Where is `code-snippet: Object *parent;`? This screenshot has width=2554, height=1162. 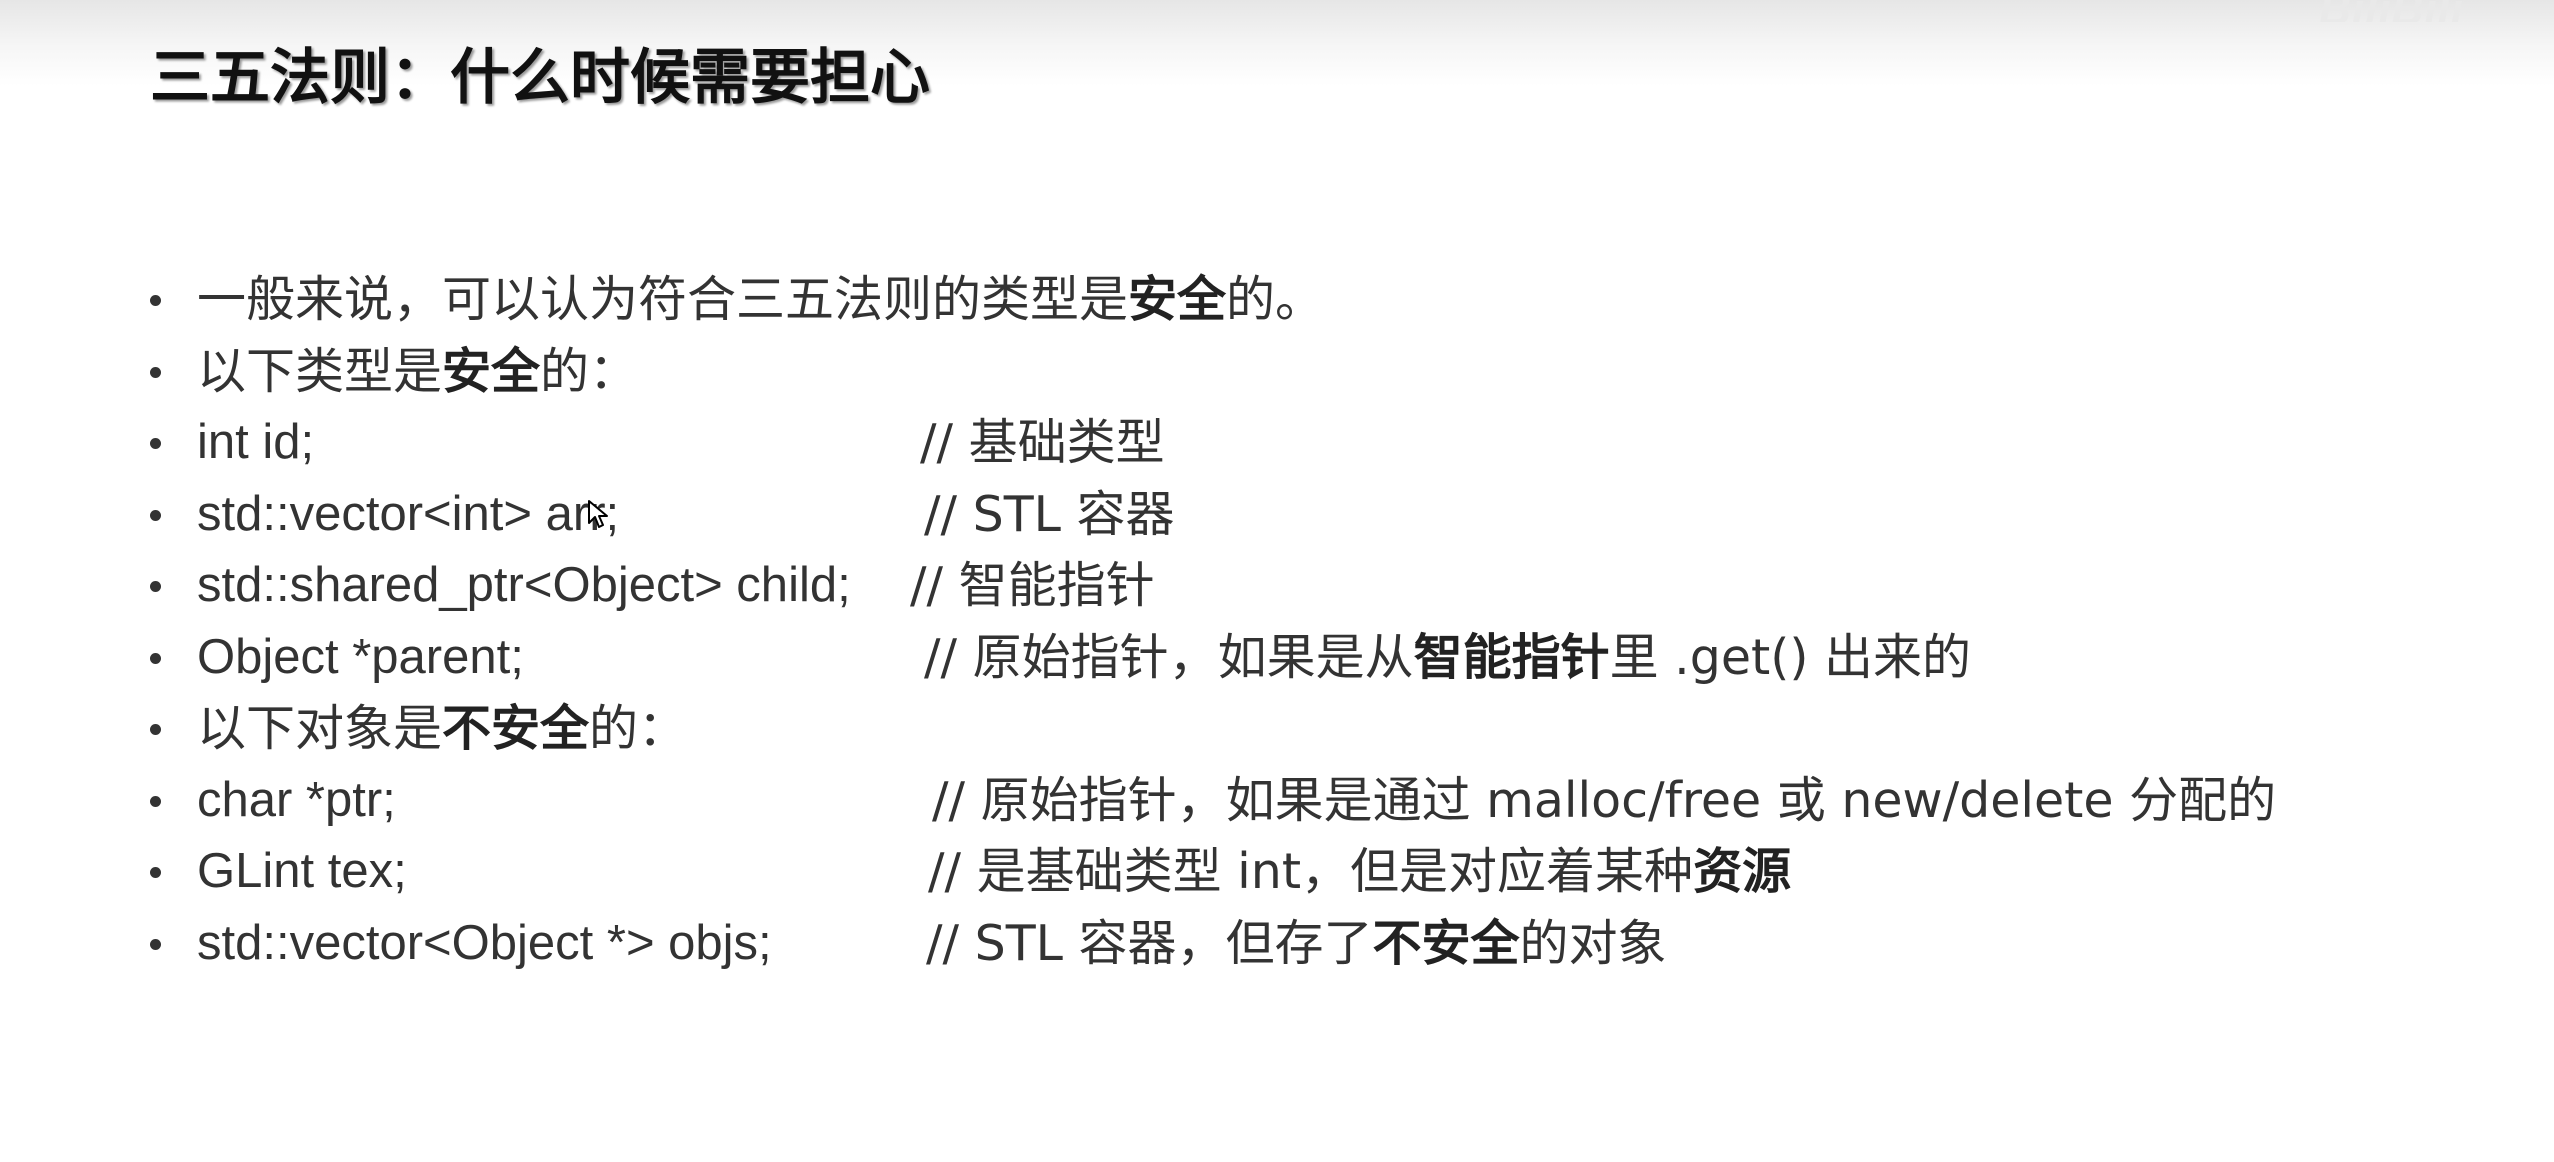 code-snippet: Object *parent; is located at coordinates (360, 656).